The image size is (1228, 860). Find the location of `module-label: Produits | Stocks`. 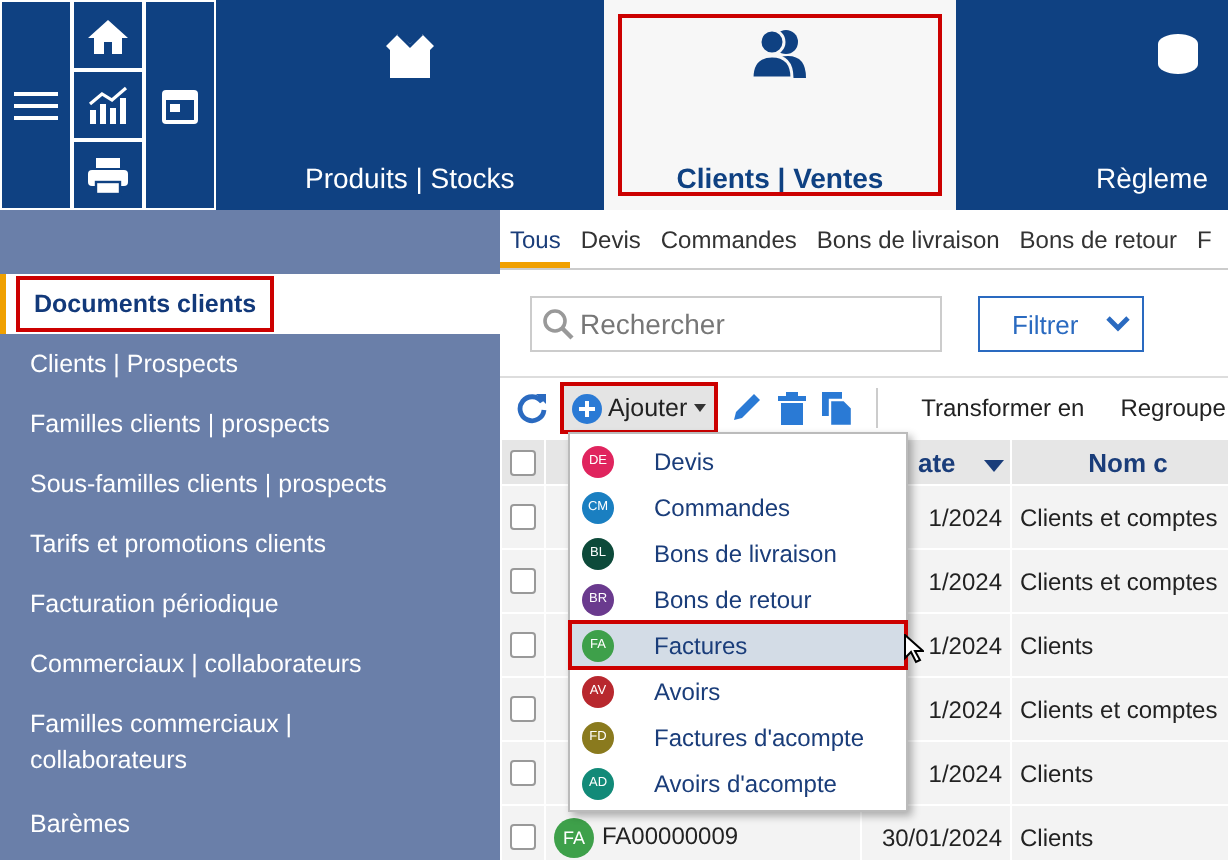

module-label: Produits | Stocks is located at coordinates (409, 178).